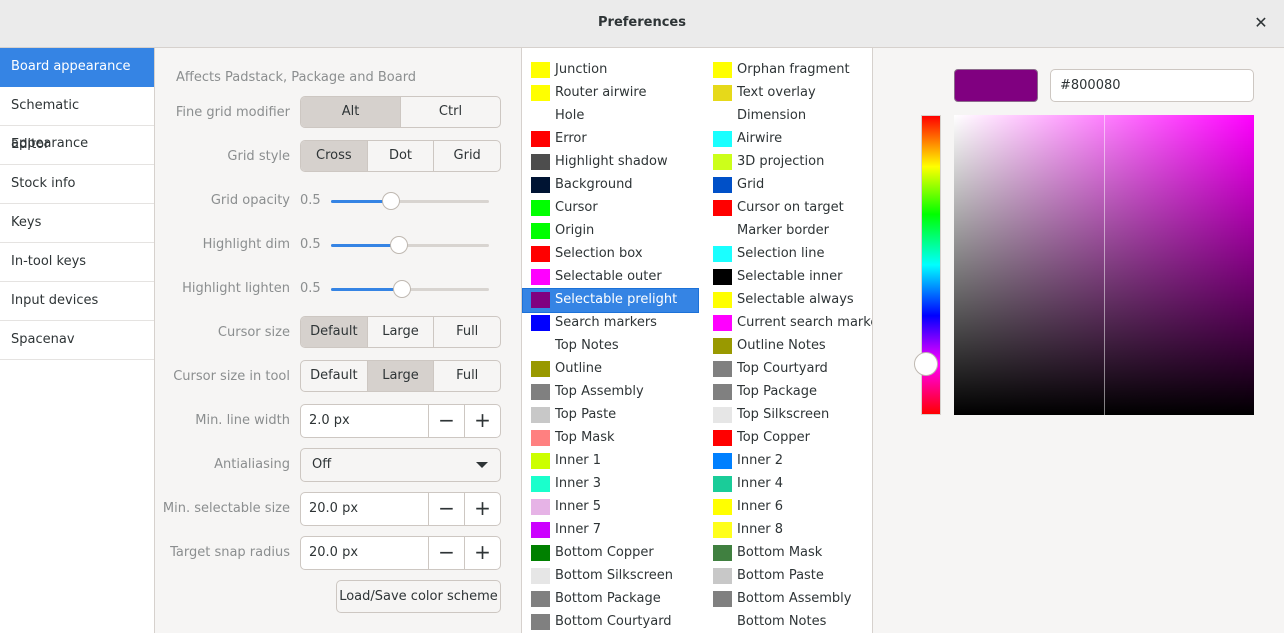 The height and width of the screenshot is (633, 1284). What do you see at coordinates (788, 93) in the screenshot?
I see `color-list-item: Text overlay` at bounding box center [788, 93].